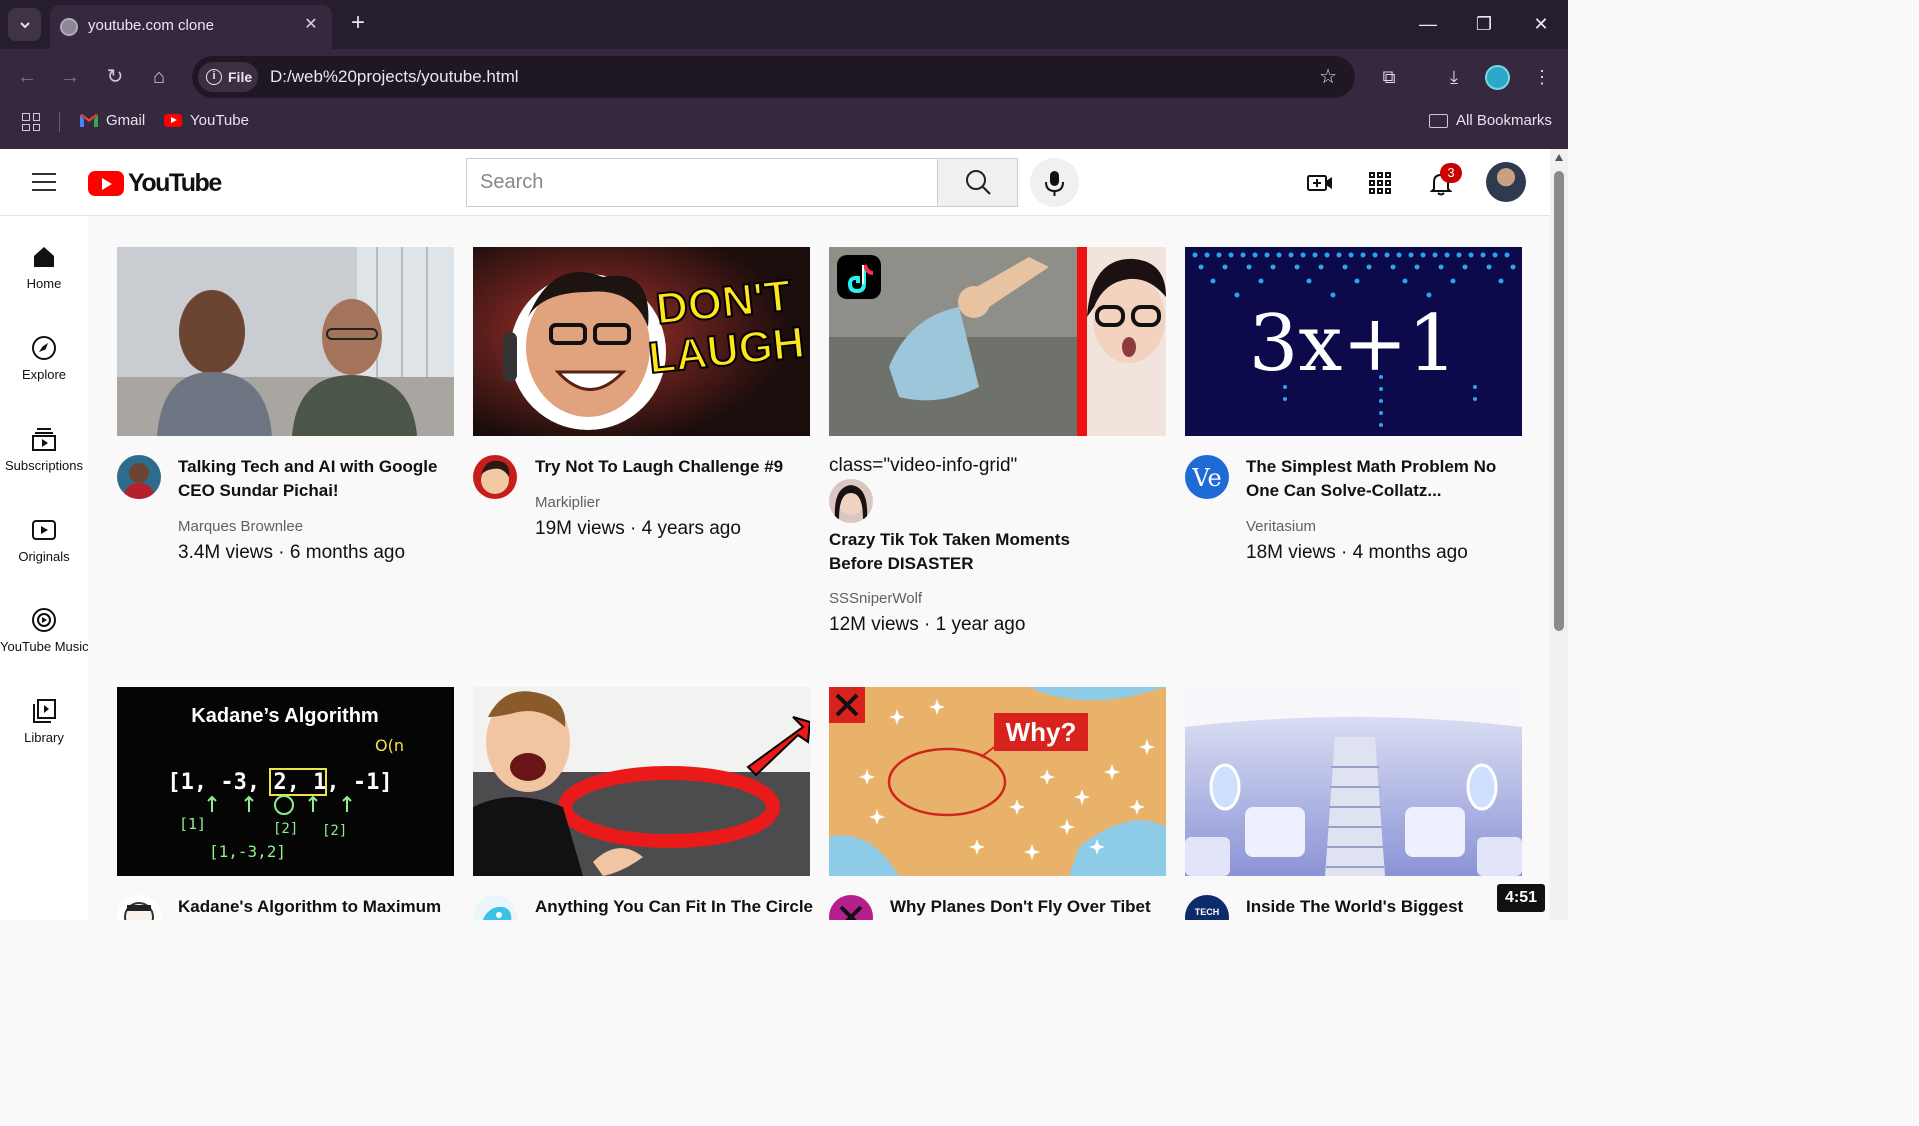  I want to click on explore-icon, so click(44, 348).